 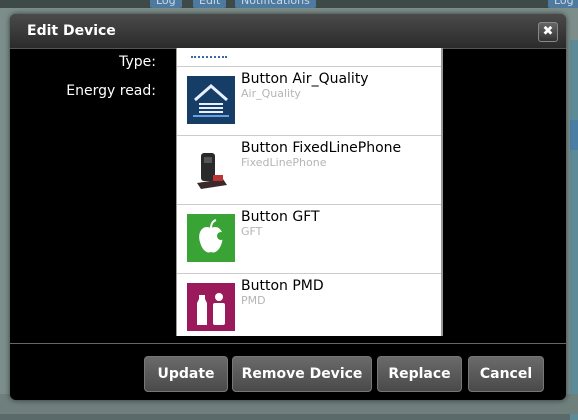 What do you see at coordinates (210, 4) in the screenshot?
I see `background-tab-edit: Edit` at bounding box center [210, 4].